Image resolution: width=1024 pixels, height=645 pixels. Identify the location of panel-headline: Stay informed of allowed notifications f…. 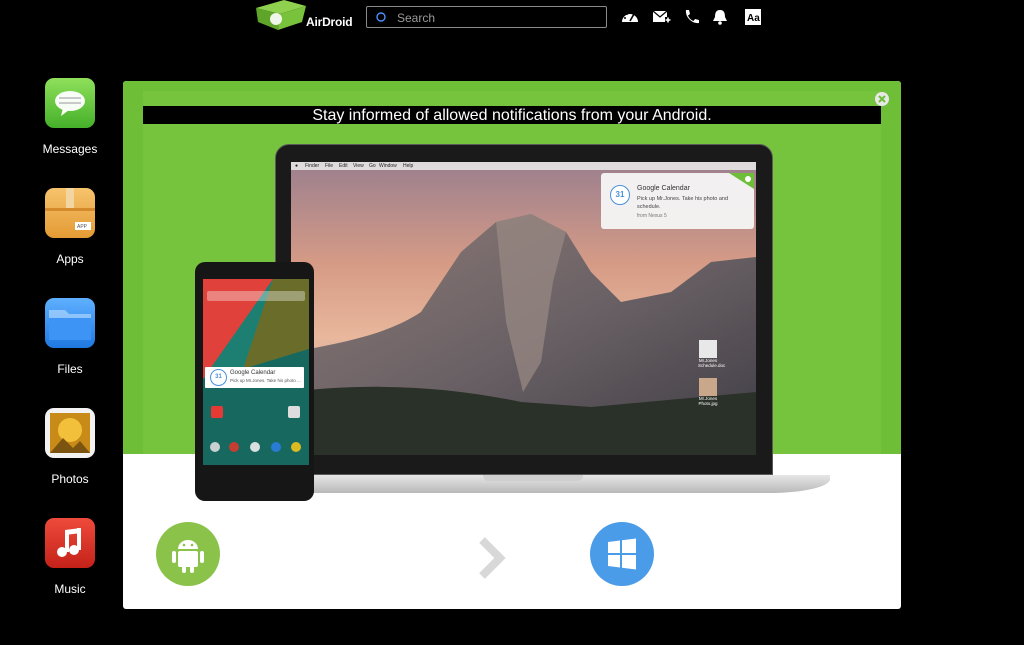
(512, 115).